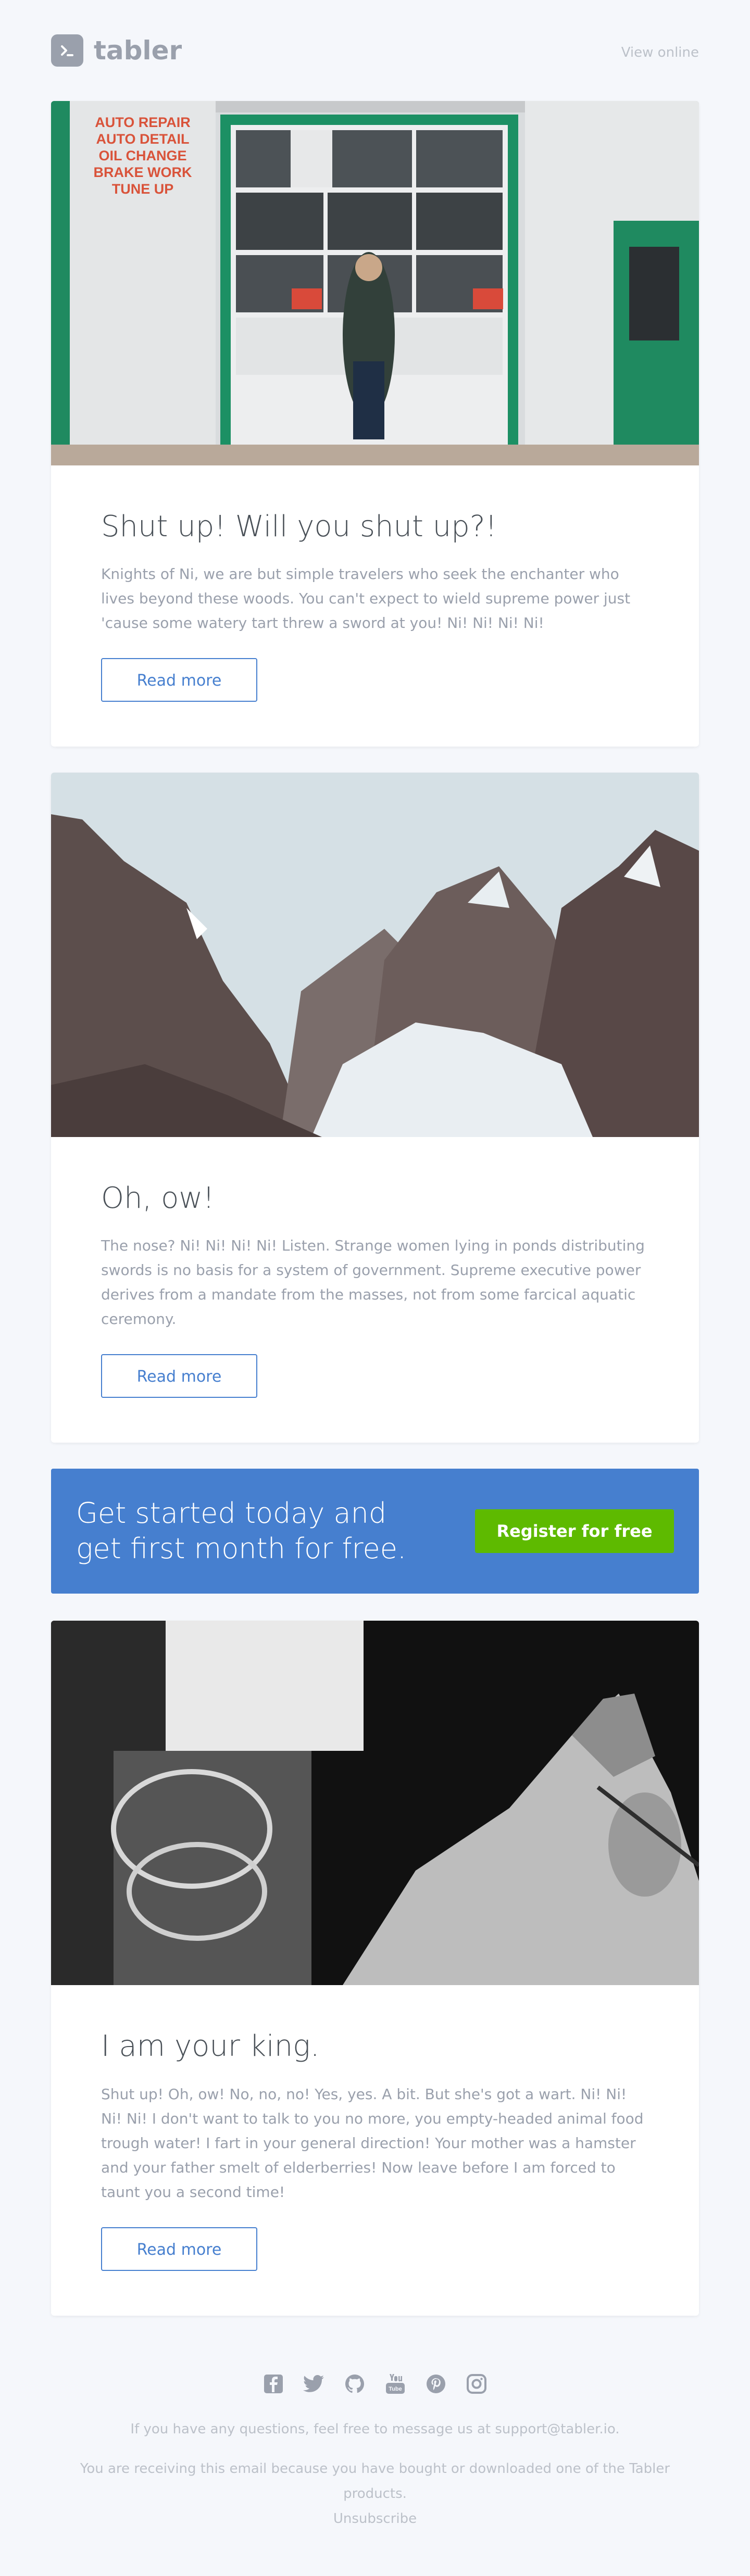 The height and width of the screenshot is (2576, 750). Describe the element at coordinates (67, 50) in the screenshot. I see `terminal-icon` at that location.